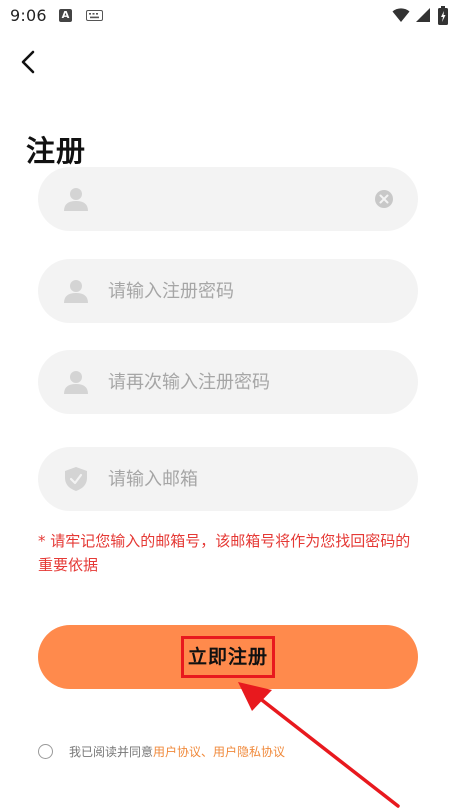  I want to click on back-button, so click(28, 62).